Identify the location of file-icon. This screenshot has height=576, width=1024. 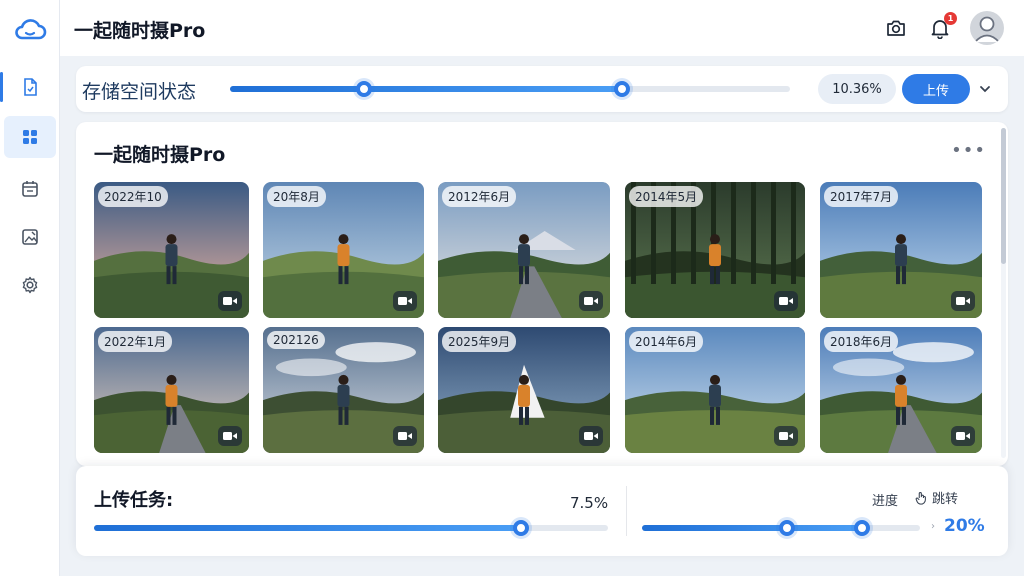
(30, 87).